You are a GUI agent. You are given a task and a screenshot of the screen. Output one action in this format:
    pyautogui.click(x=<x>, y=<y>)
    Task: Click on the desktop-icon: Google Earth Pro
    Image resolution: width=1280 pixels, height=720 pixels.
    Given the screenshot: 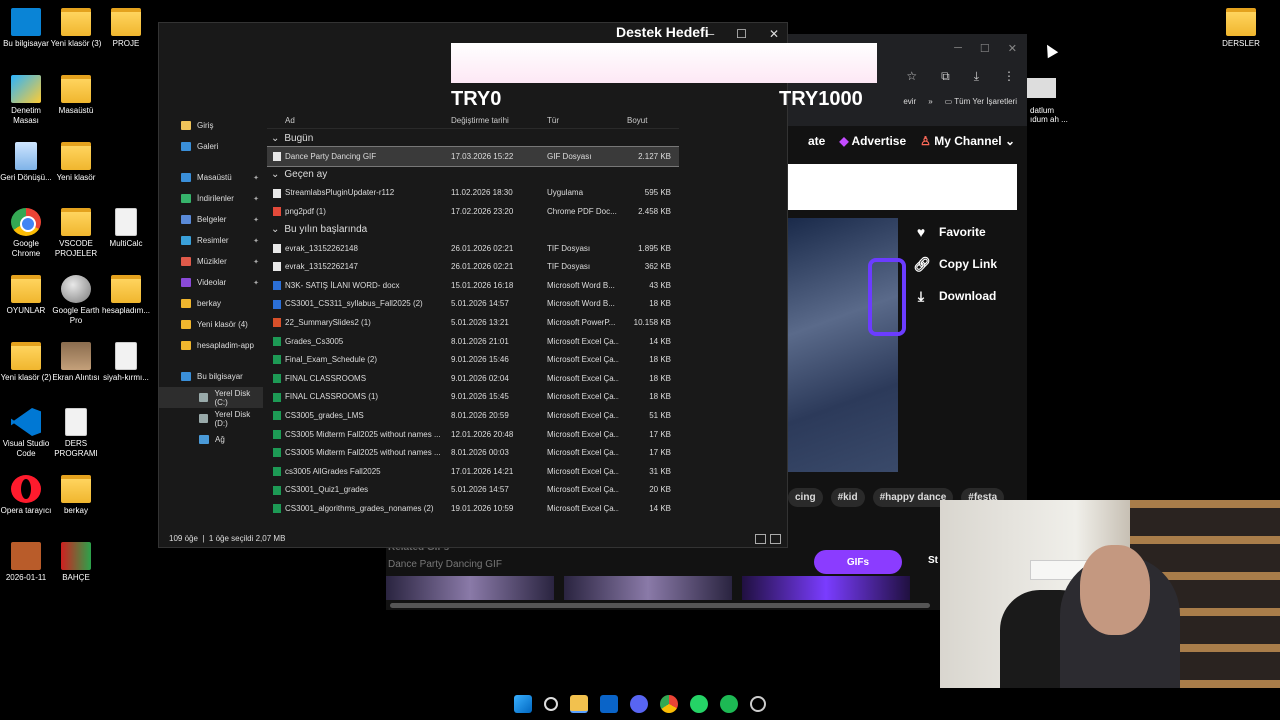 What is the action you would take?
    pyautogui.click(x=76, y=300)
    